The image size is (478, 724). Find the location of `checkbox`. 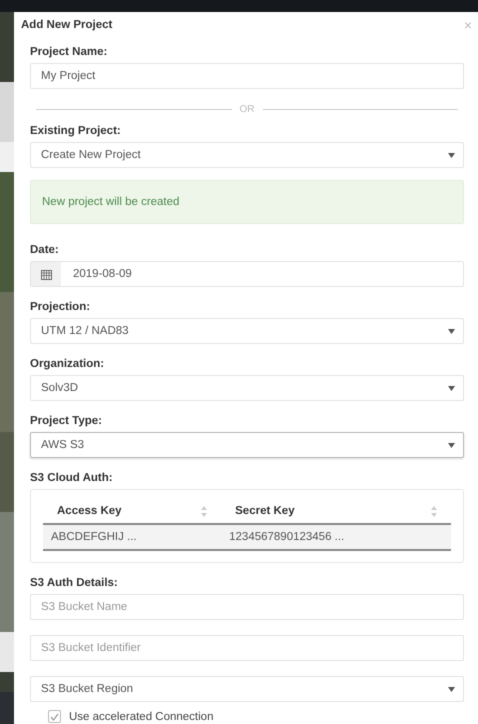

checkbox is located at coordinates (54, 716).